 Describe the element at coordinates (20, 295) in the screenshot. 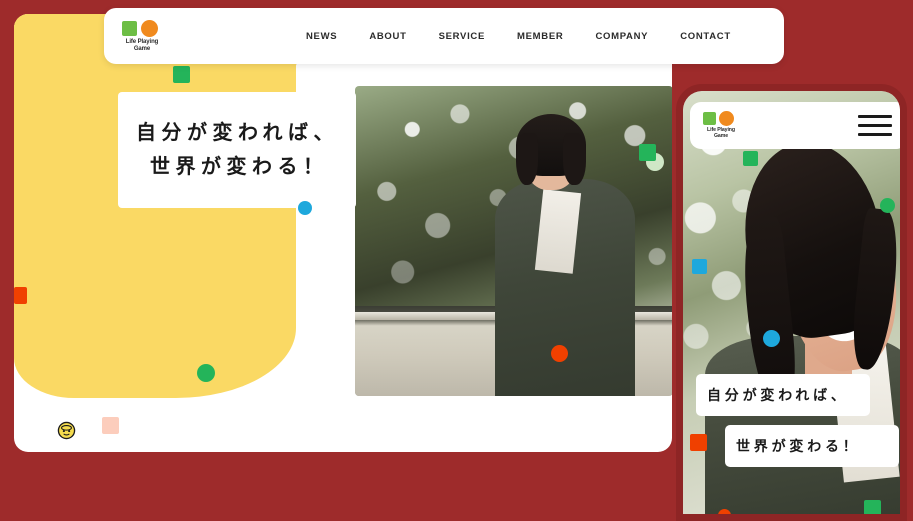

I see `decor-orange-square-left` at that location.